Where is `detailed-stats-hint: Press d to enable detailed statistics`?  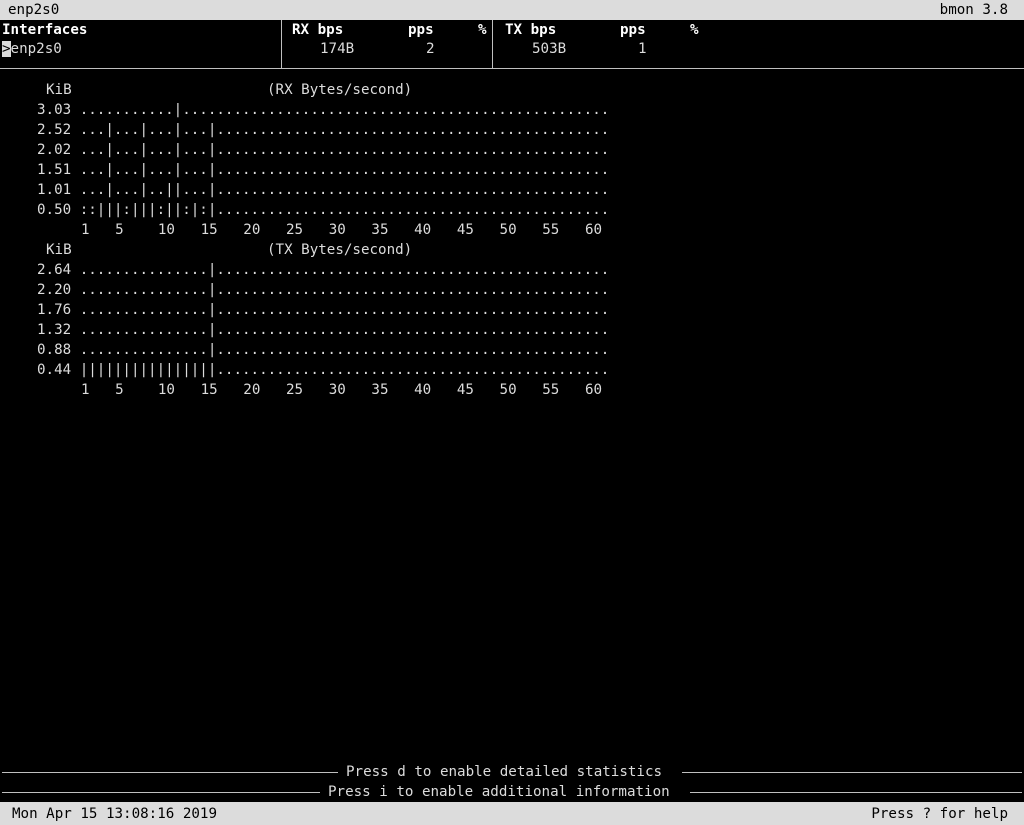
detailed-stats-hint: Press d to enable detailed statistics is located at coordinates (512, 772).